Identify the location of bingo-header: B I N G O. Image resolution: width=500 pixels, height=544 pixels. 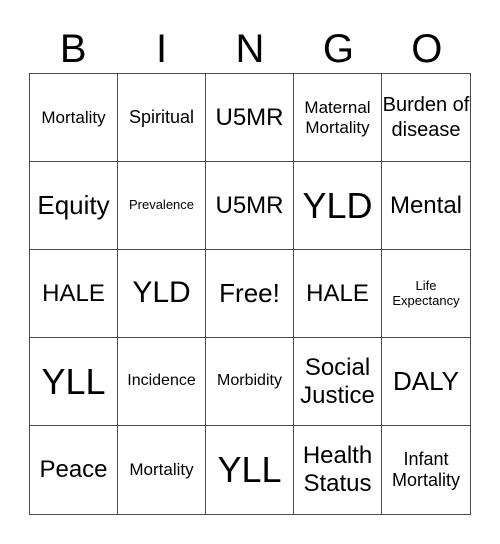
(250, 49).